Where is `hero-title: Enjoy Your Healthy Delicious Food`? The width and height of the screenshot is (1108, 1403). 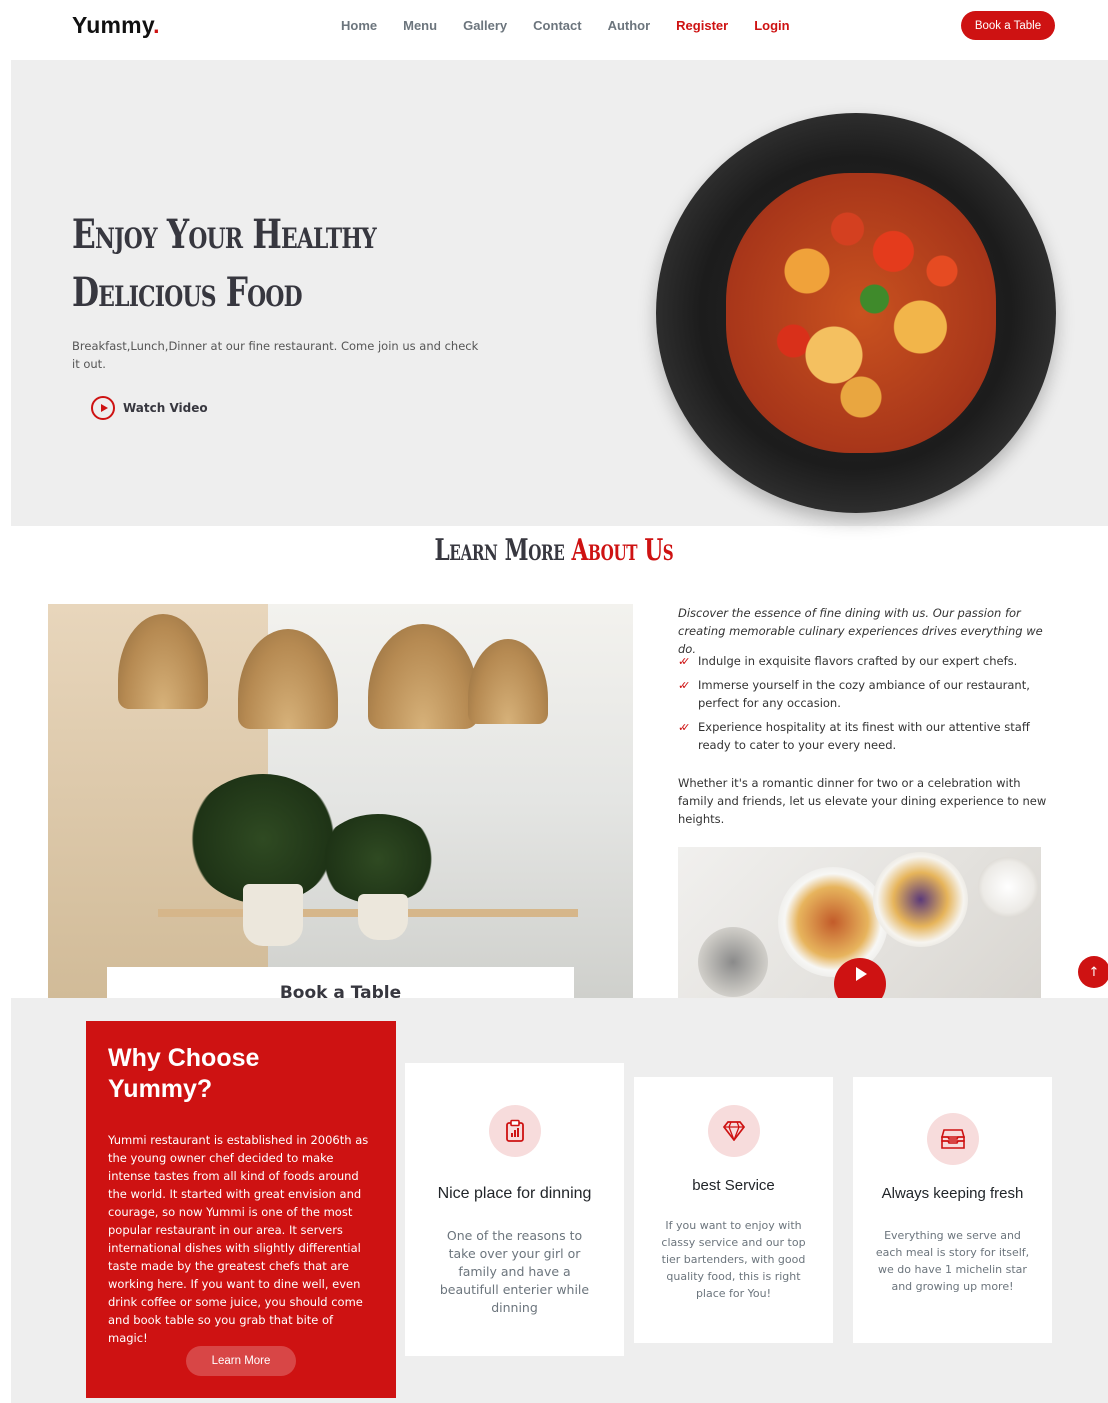
hero-title: Enjoy Your Healthy Delicious Food is located at coordinates (236, 264).